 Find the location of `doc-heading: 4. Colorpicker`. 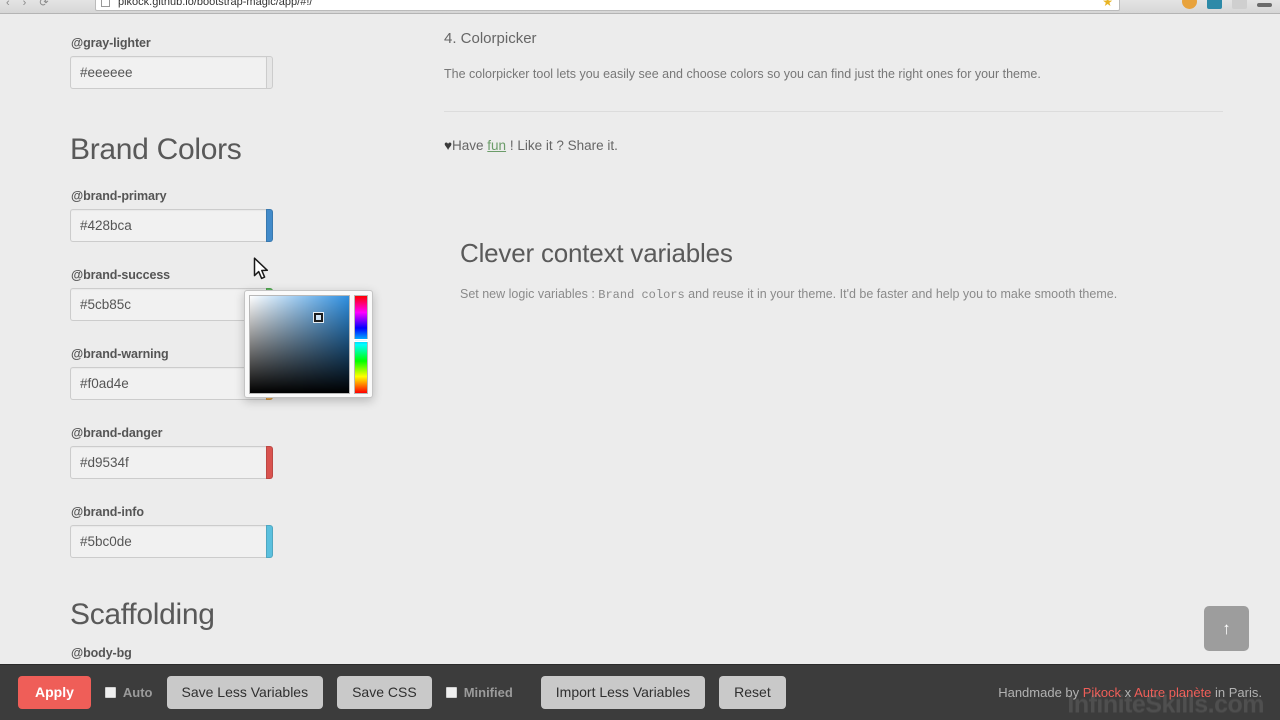

doc-heading: 4. Colorpicker is located at coordinates (490, 38).